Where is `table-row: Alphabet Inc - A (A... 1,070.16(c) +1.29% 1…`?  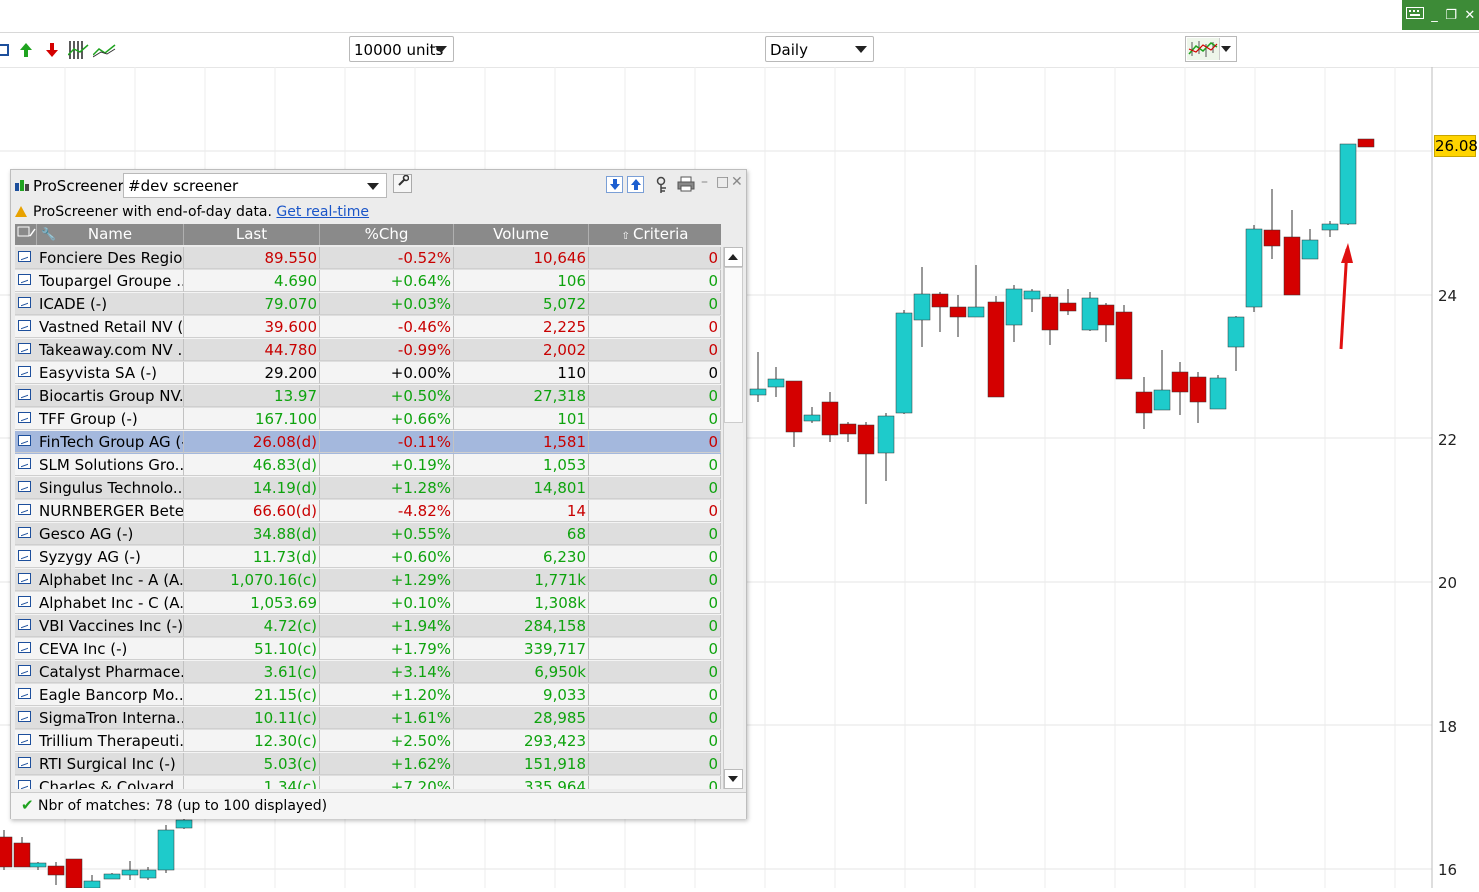
table-row: Alphabet Inc - A (A... 1,070.16(c) +1.29% 1… is located at coordinates (368, 580).